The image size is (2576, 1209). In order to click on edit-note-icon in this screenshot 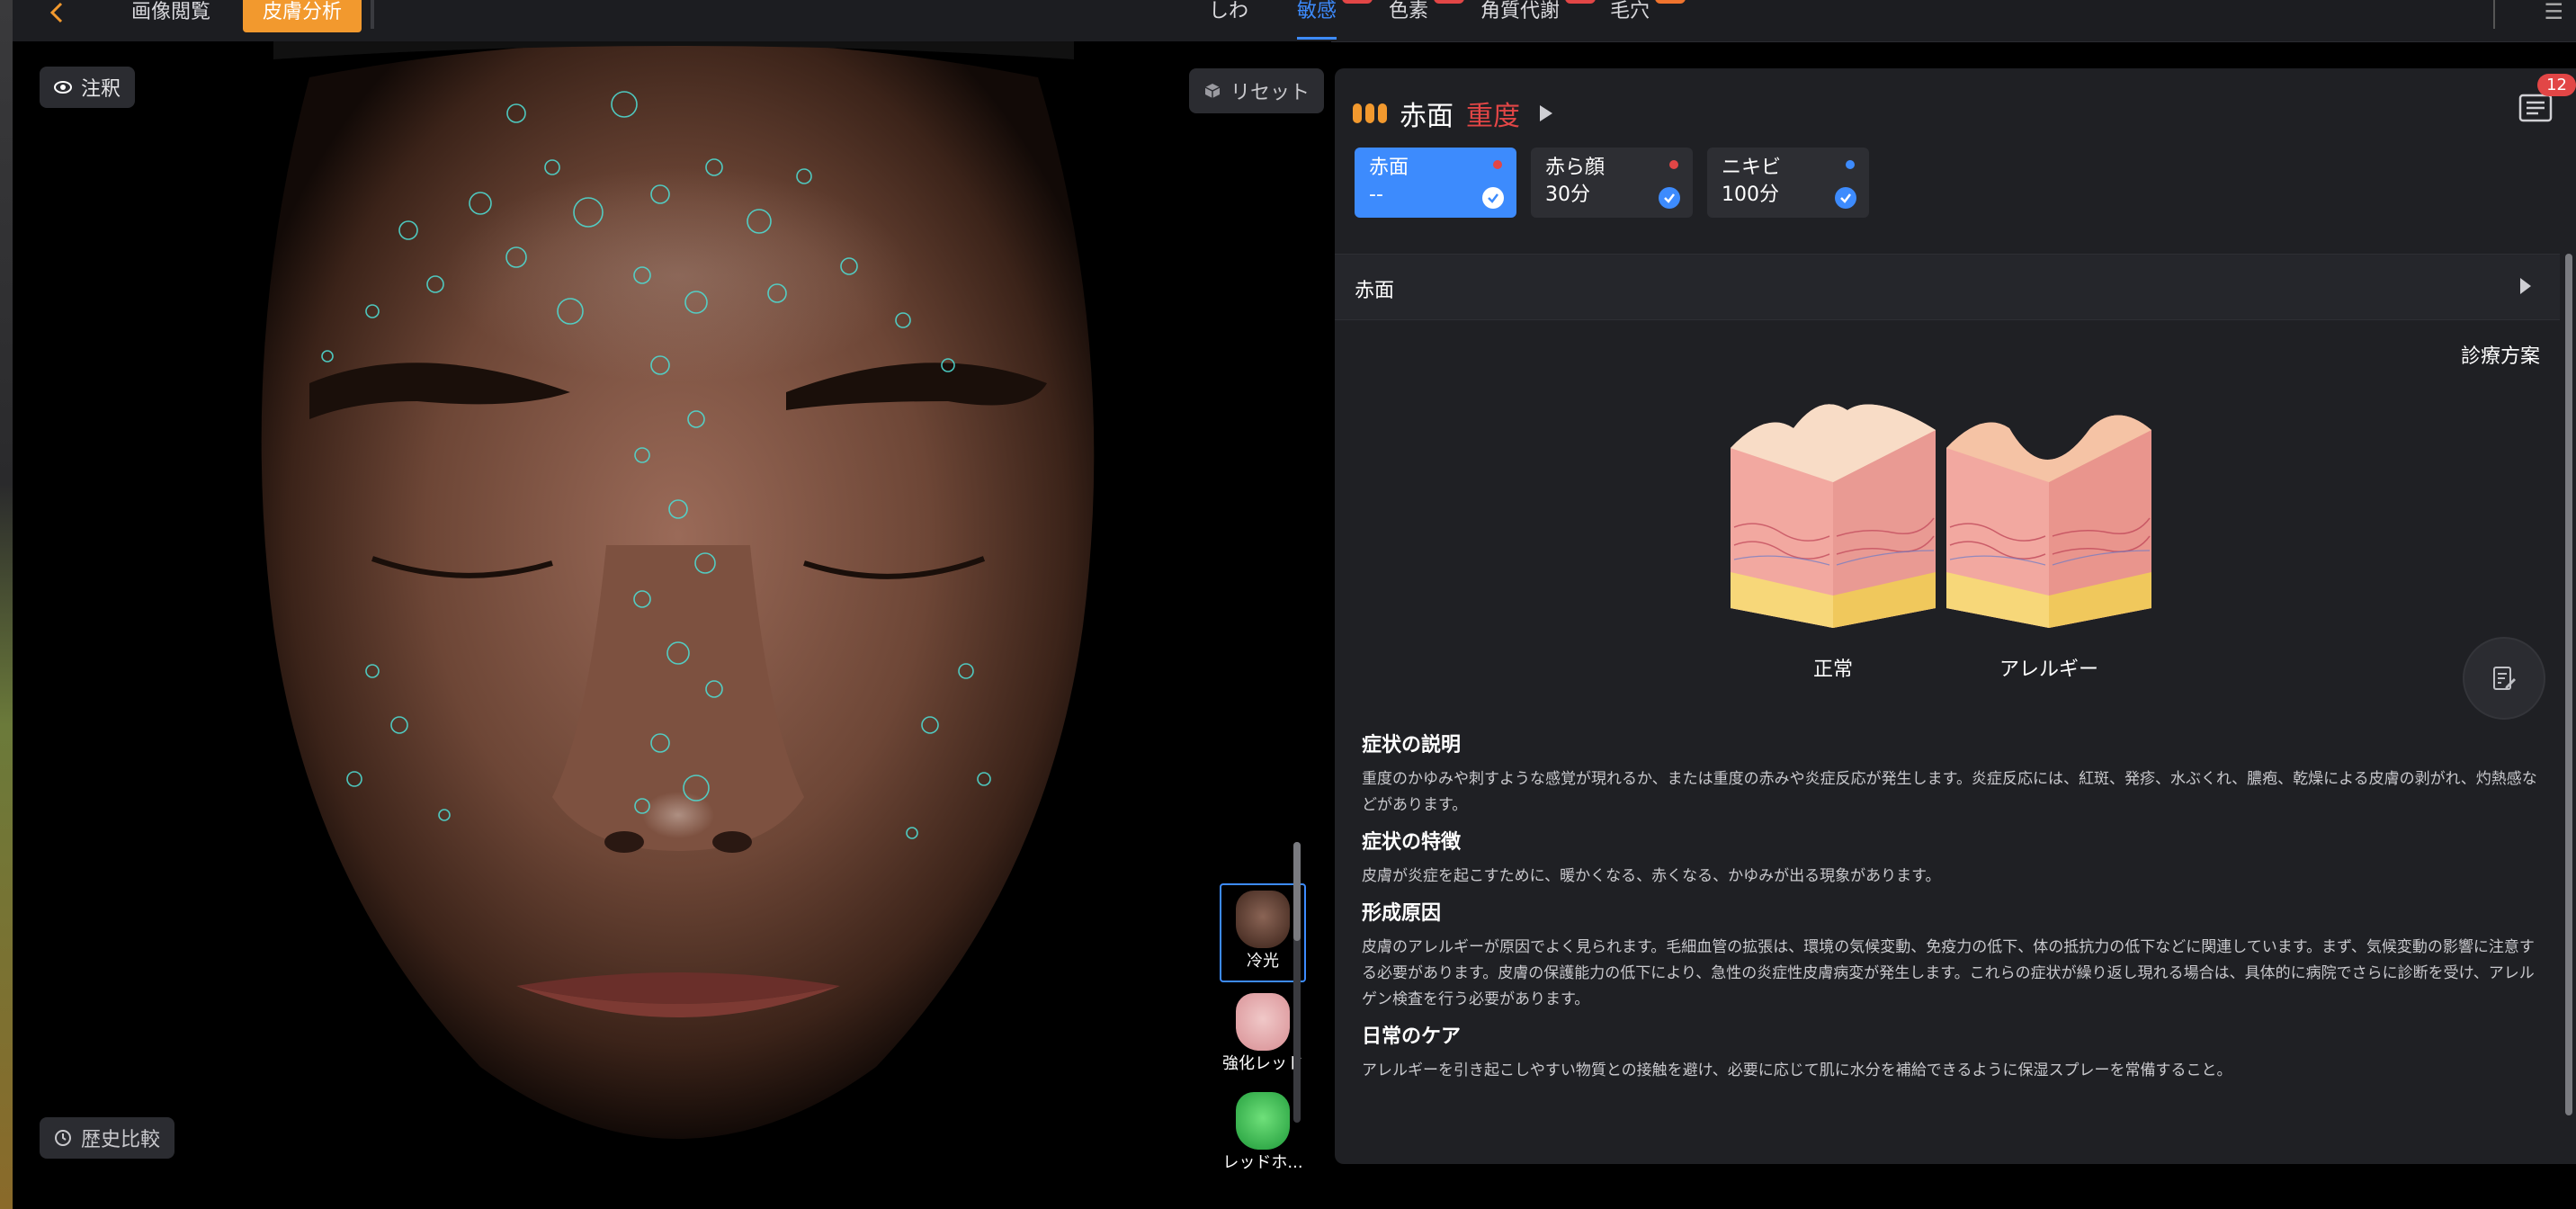, I will do `click(2504, 678)`.